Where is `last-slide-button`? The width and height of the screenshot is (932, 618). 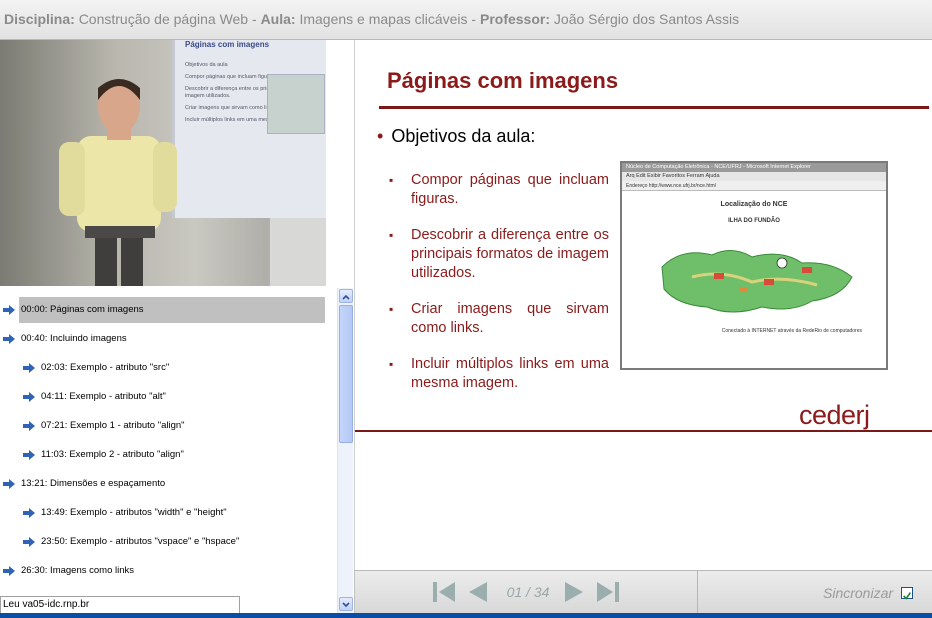
last-slide-button is located at coordinates (608, 592).